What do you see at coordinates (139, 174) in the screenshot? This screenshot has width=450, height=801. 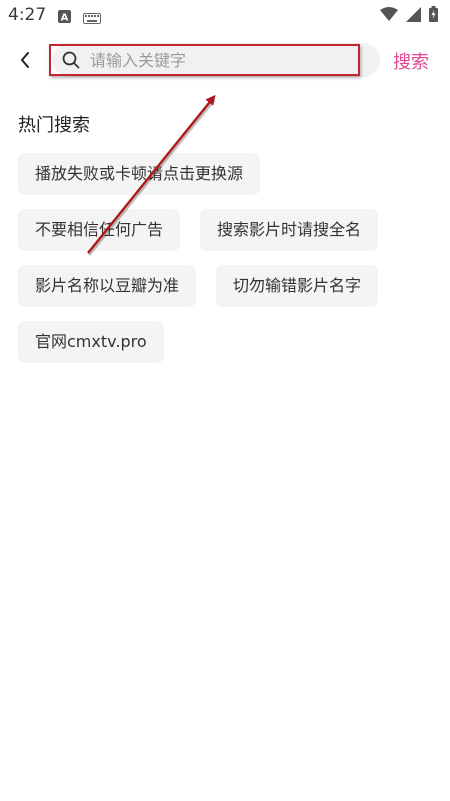 I see `hot-tag: 播放失败或卡顿请点击更换源` at bounding box center [139, 174].